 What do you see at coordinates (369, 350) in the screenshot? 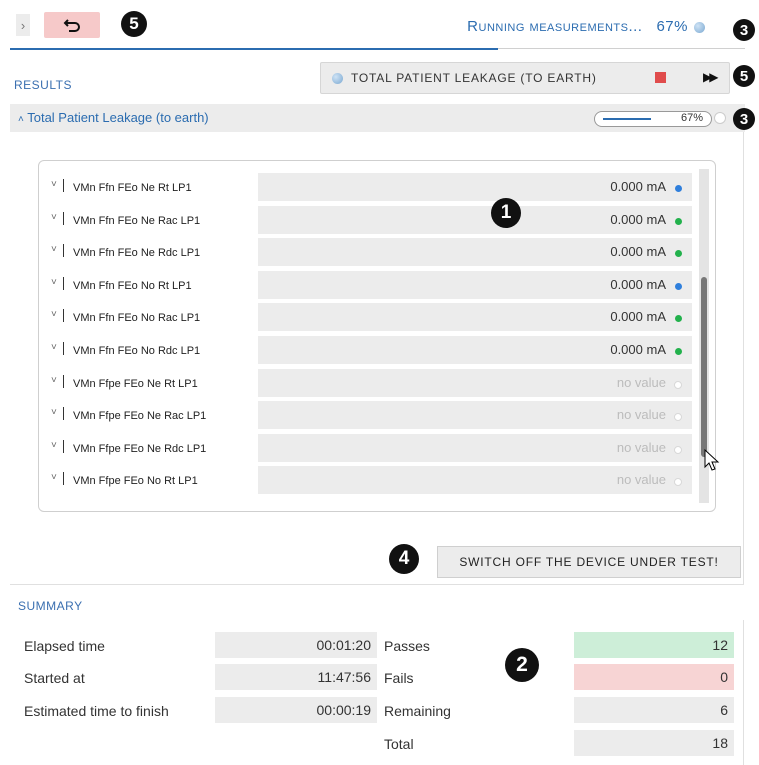
I see `measurement-row: ˅ VMn Ffn FEo No Rdc LP1 0.000 mA` at bounding box center [369, 350].